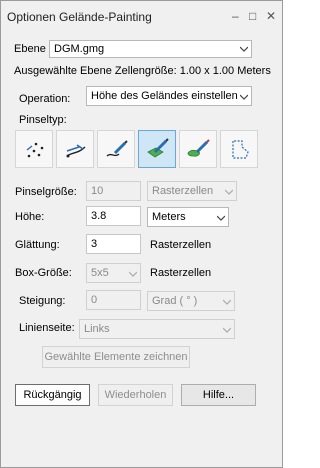 The width and height of the screenshot is (320, 468). What do you see at coordinates (150, 49) in the screenshot?
I see `layer-select: DGM.gmg` at bounding box center [150, 49].